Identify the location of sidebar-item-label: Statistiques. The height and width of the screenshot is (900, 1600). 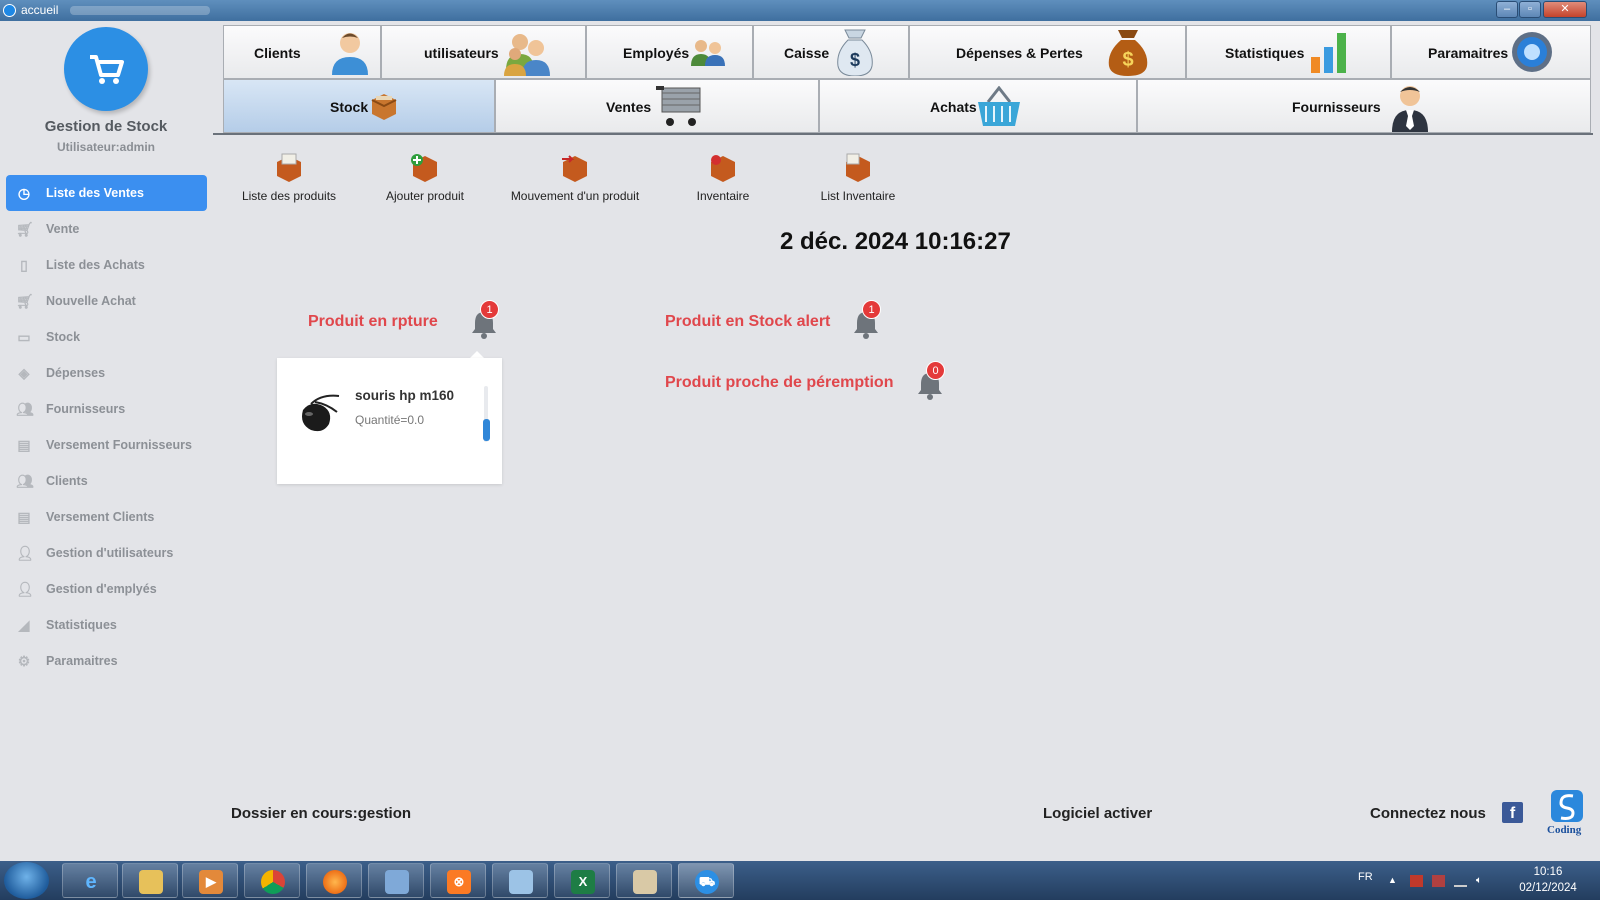
(81, 625).